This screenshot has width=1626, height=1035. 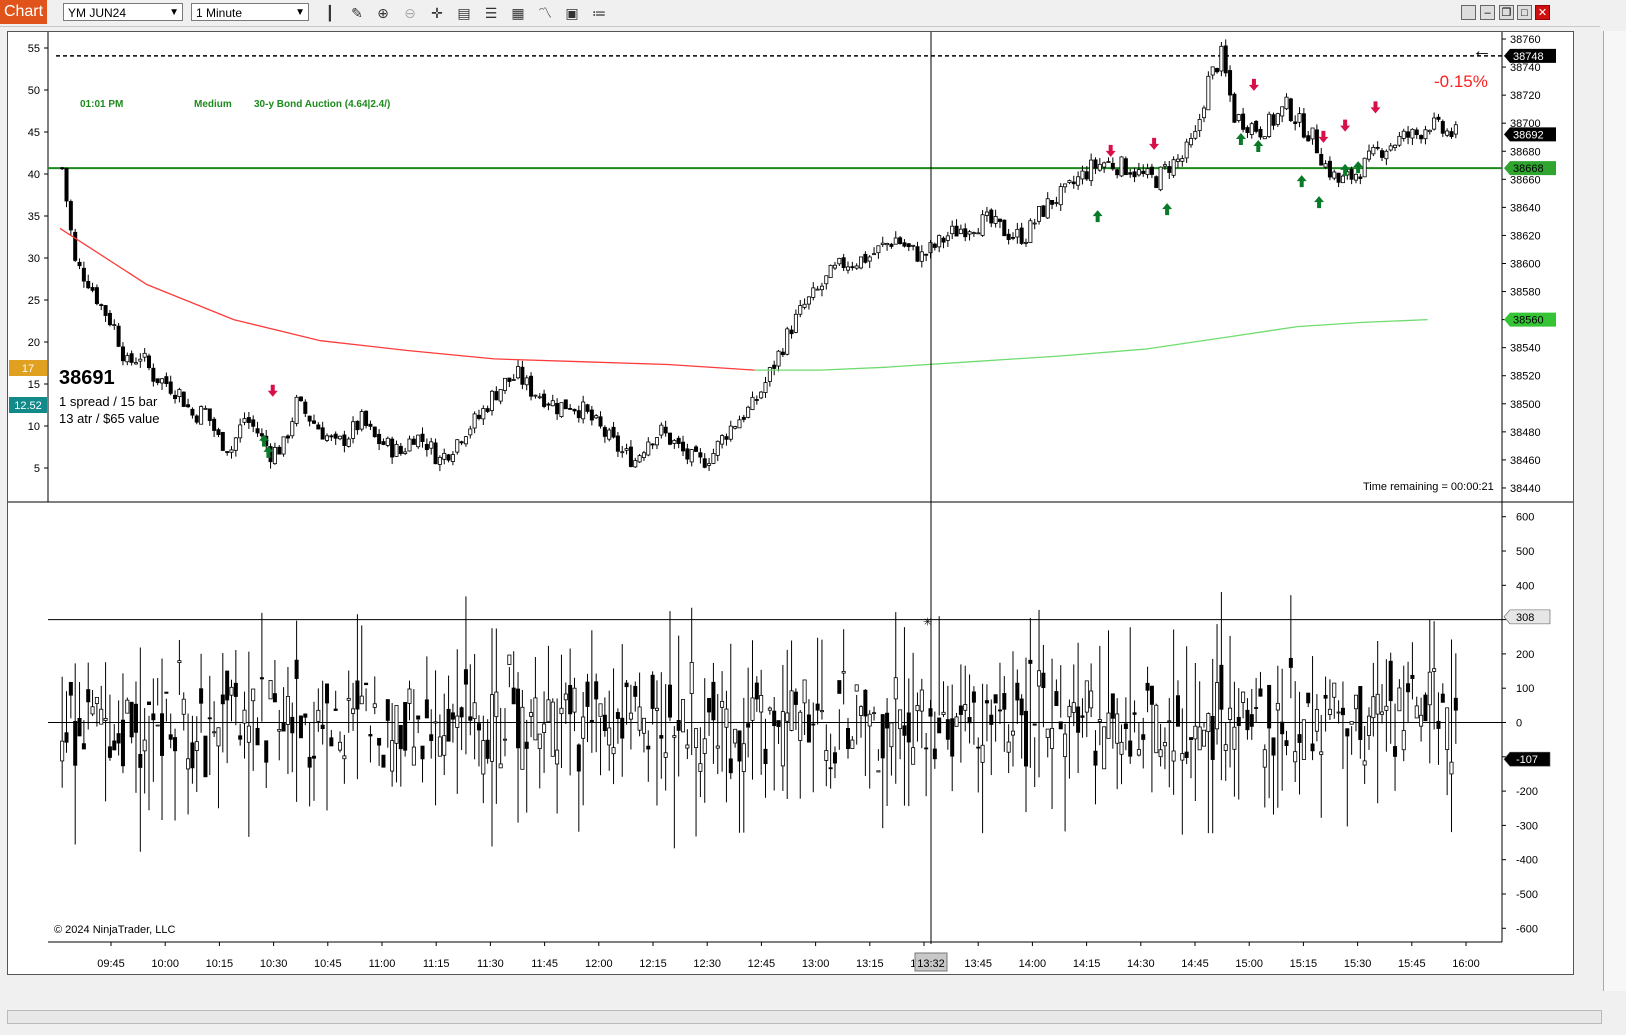 What do you see at coordinates (1542, 12) in the screenshot?
I see `close-icon: ✕` at bounding box center [1542, 12].